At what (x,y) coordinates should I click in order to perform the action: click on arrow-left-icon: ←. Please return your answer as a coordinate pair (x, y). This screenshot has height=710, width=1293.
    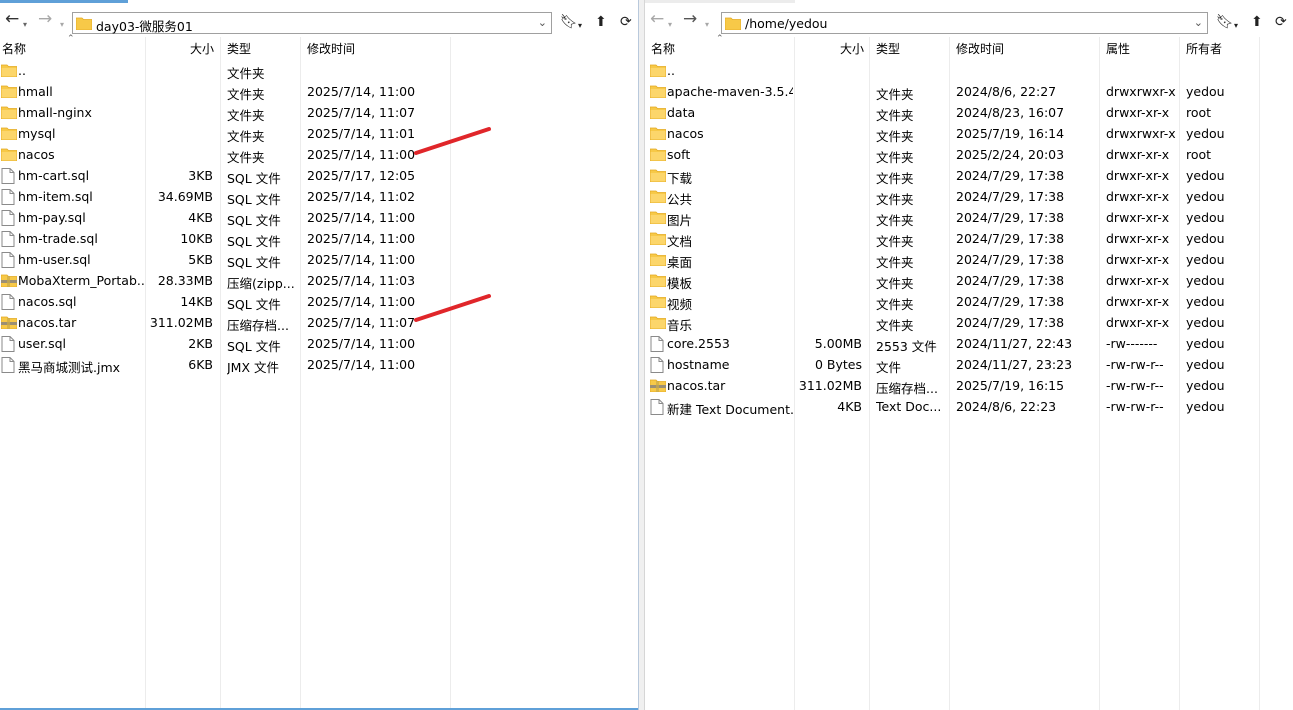
    Looking at the image, I should click on (657, 19).